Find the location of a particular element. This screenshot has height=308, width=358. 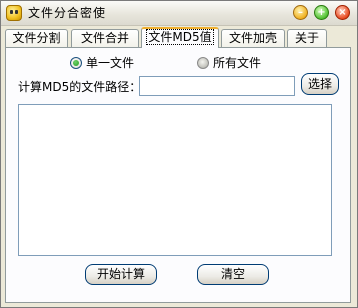

file-path-input is located at coordinates (217, 86).